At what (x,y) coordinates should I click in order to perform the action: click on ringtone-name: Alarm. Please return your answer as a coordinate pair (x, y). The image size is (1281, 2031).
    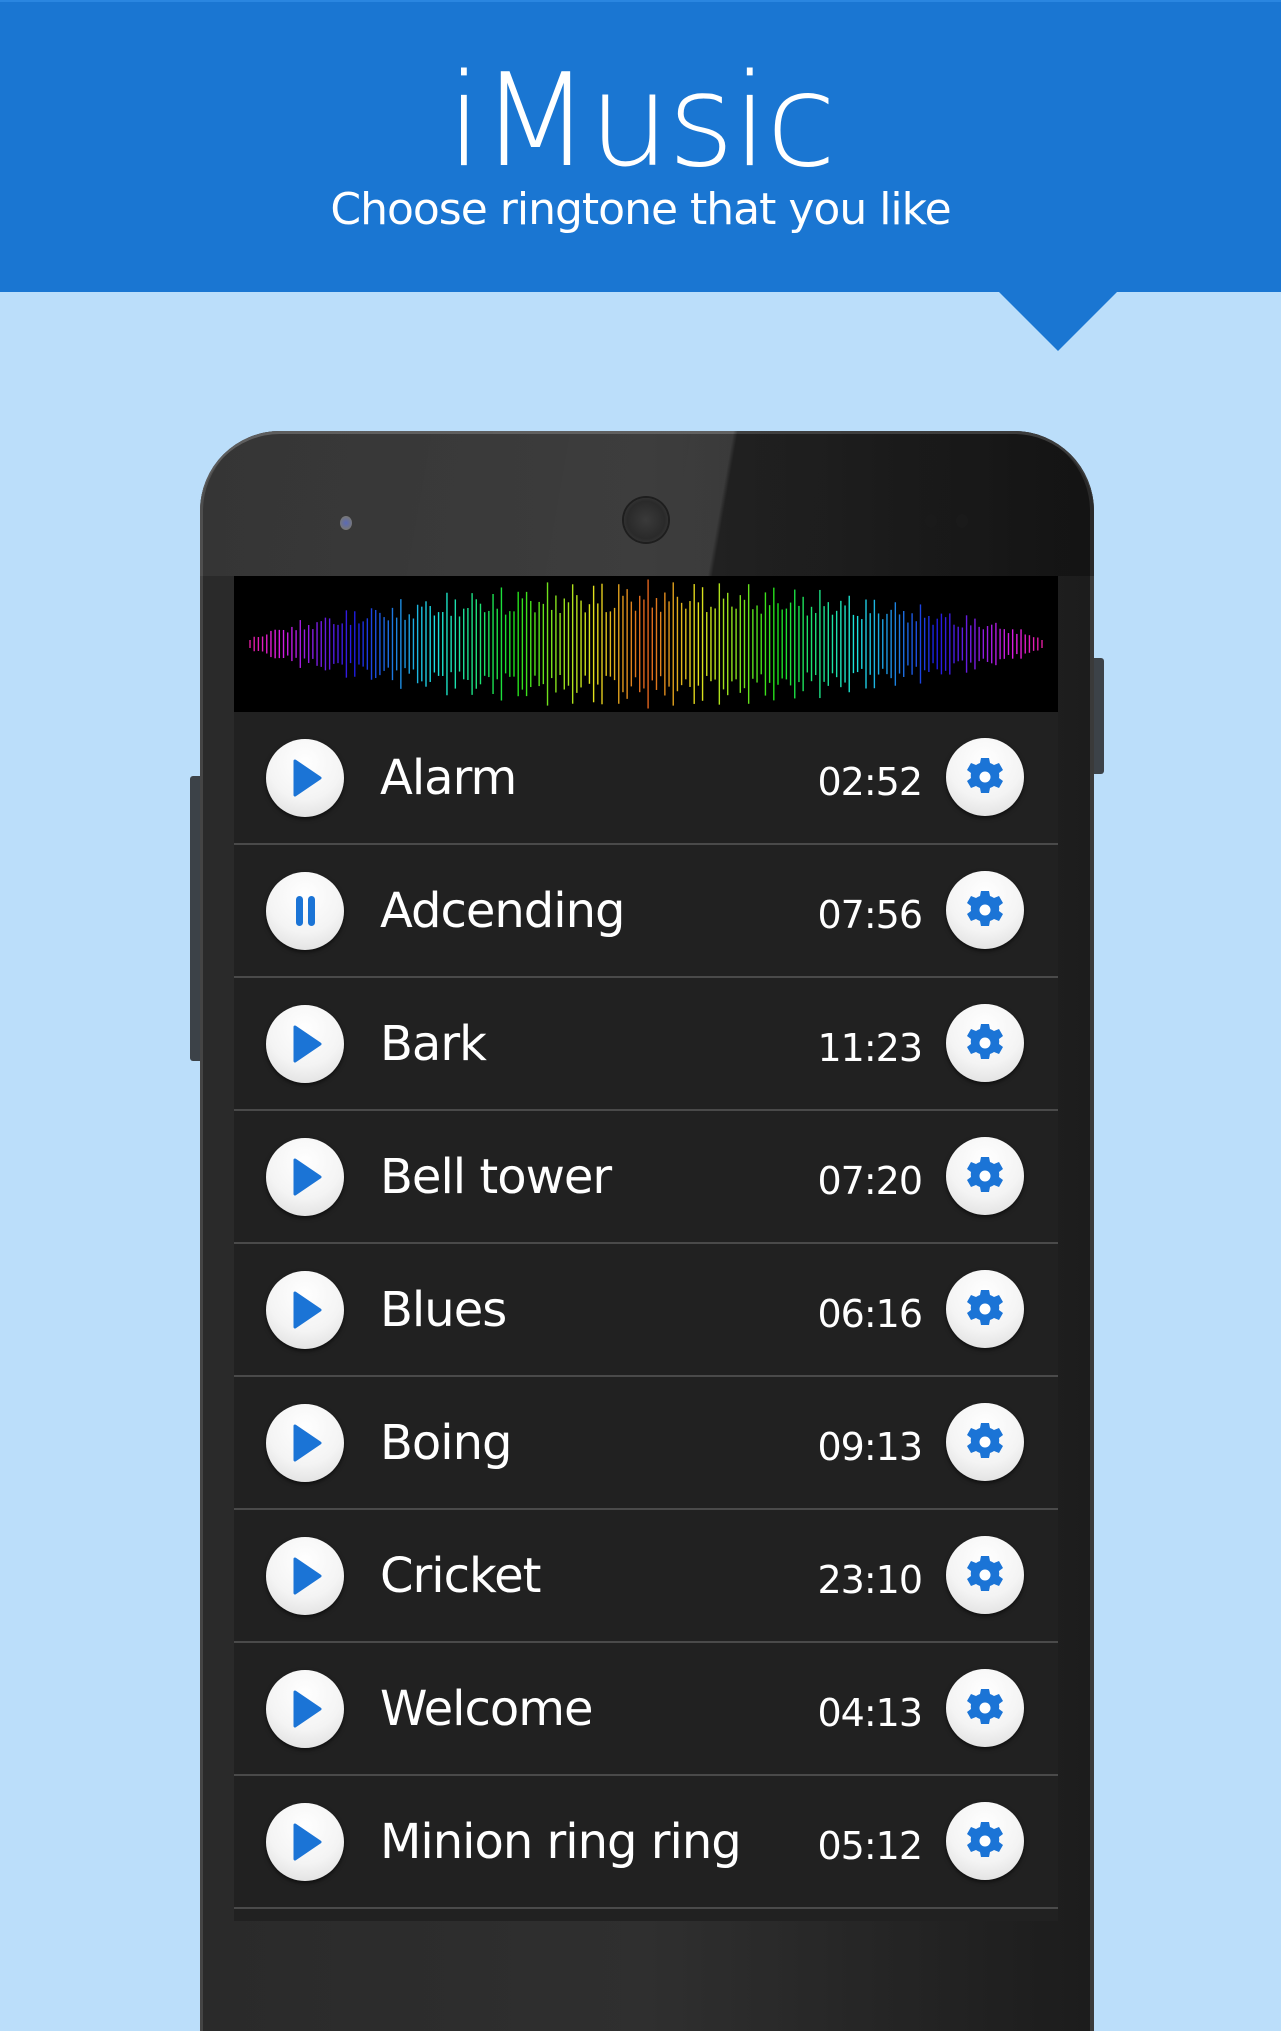
    Looking at the image, I should click on (448, 778).